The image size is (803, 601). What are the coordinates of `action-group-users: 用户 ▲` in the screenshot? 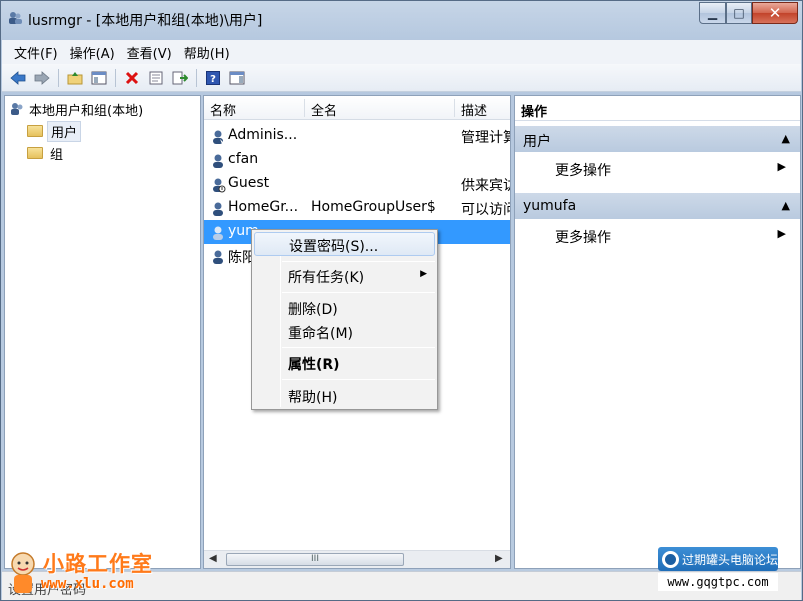 It's located at (657, 139).